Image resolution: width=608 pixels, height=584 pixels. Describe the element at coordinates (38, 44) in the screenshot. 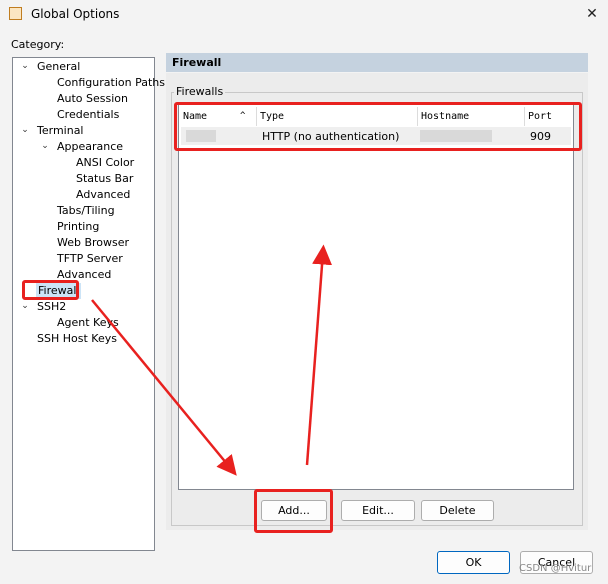

I see `category-label: Category:` at that location.